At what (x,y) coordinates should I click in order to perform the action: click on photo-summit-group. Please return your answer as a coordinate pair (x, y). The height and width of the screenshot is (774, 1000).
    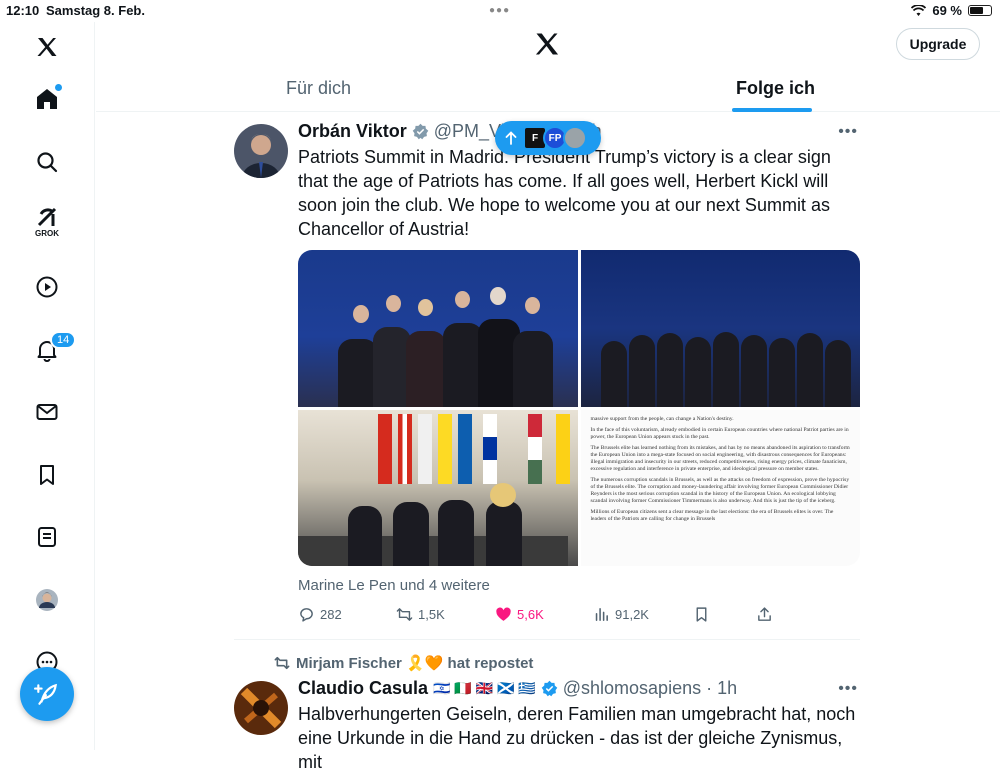
    Looking at the image, I should click on (720, 328).